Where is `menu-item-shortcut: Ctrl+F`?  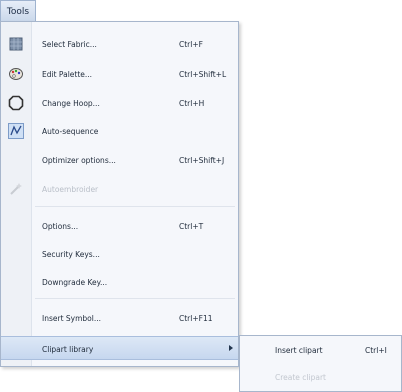 menu-item-shortcut: Ctrl+F is located at coordinates (191, 44).